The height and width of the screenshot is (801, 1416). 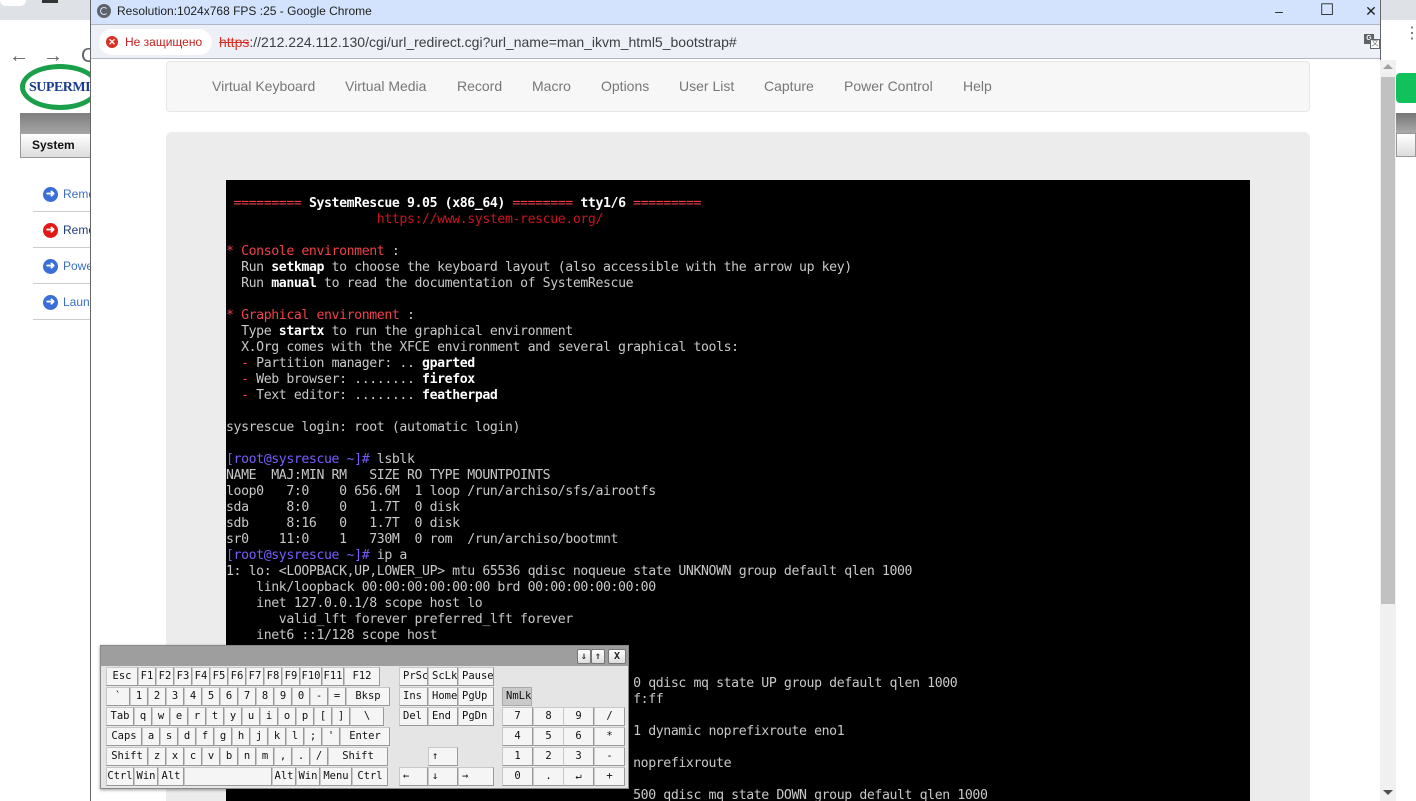 What do you see at coordinates (120, 776) in the screenshot?
I see `key-ctrl: Ctrl` at bounding box center [120, 776].